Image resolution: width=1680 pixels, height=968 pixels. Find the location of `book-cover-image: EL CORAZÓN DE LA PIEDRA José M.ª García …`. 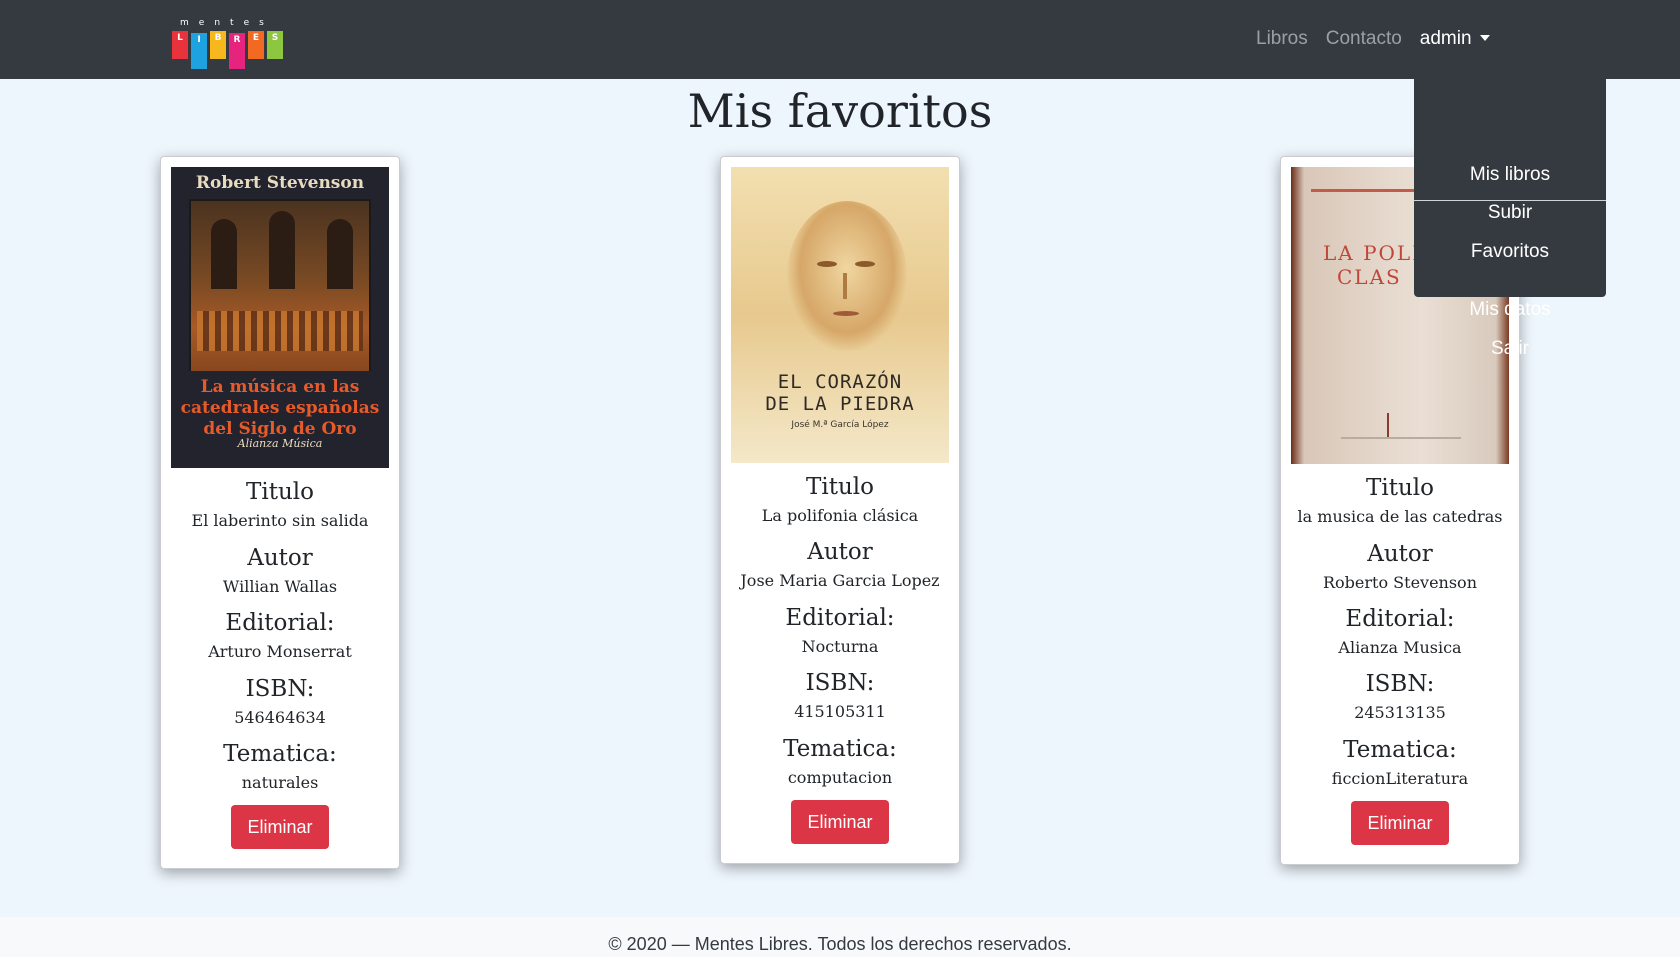

book-cover-image: EL CORAZÓN DE LA PIEDRA José M.ª García … is located at coordinates (840, 315).